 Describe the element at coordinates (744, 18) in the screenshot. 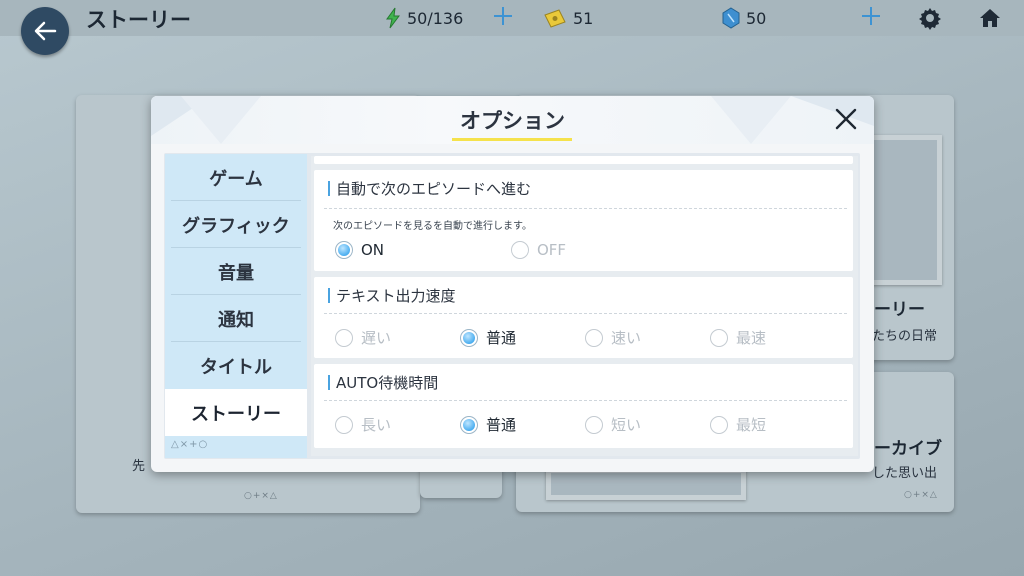

I see `crystal-counter: 50` at that location.